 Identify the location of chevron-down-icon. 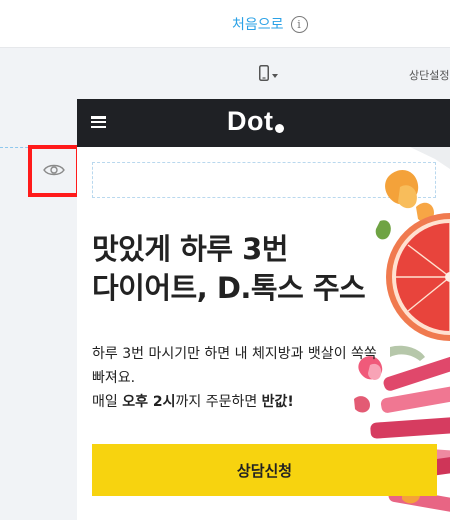
(275, 76).